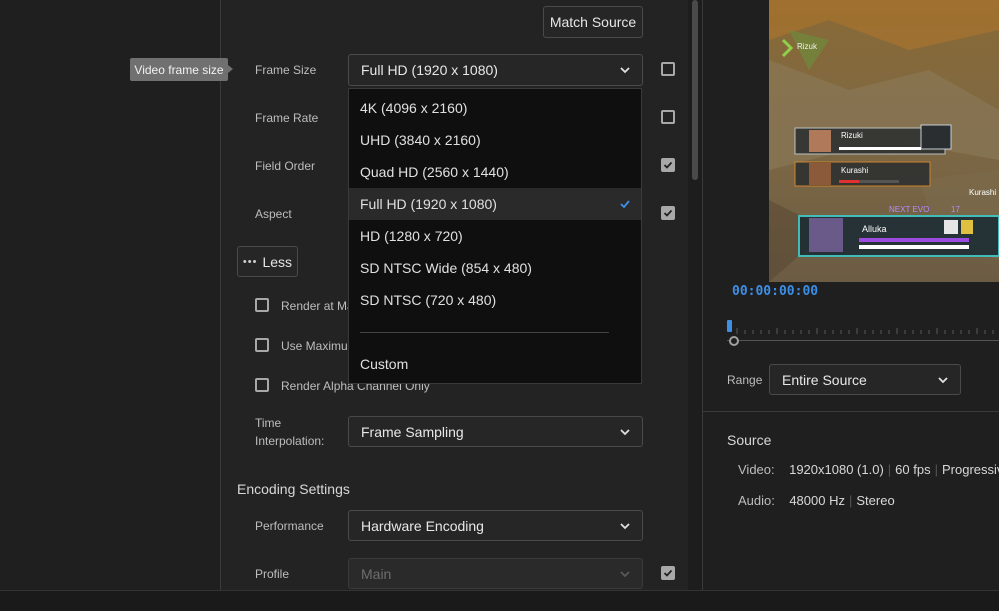 The height and width of the screenshot is (611, 999). Describe the element at coordinates (286, 70) in the screenshot. I see `frame-size-label: Frame Size` at that location.